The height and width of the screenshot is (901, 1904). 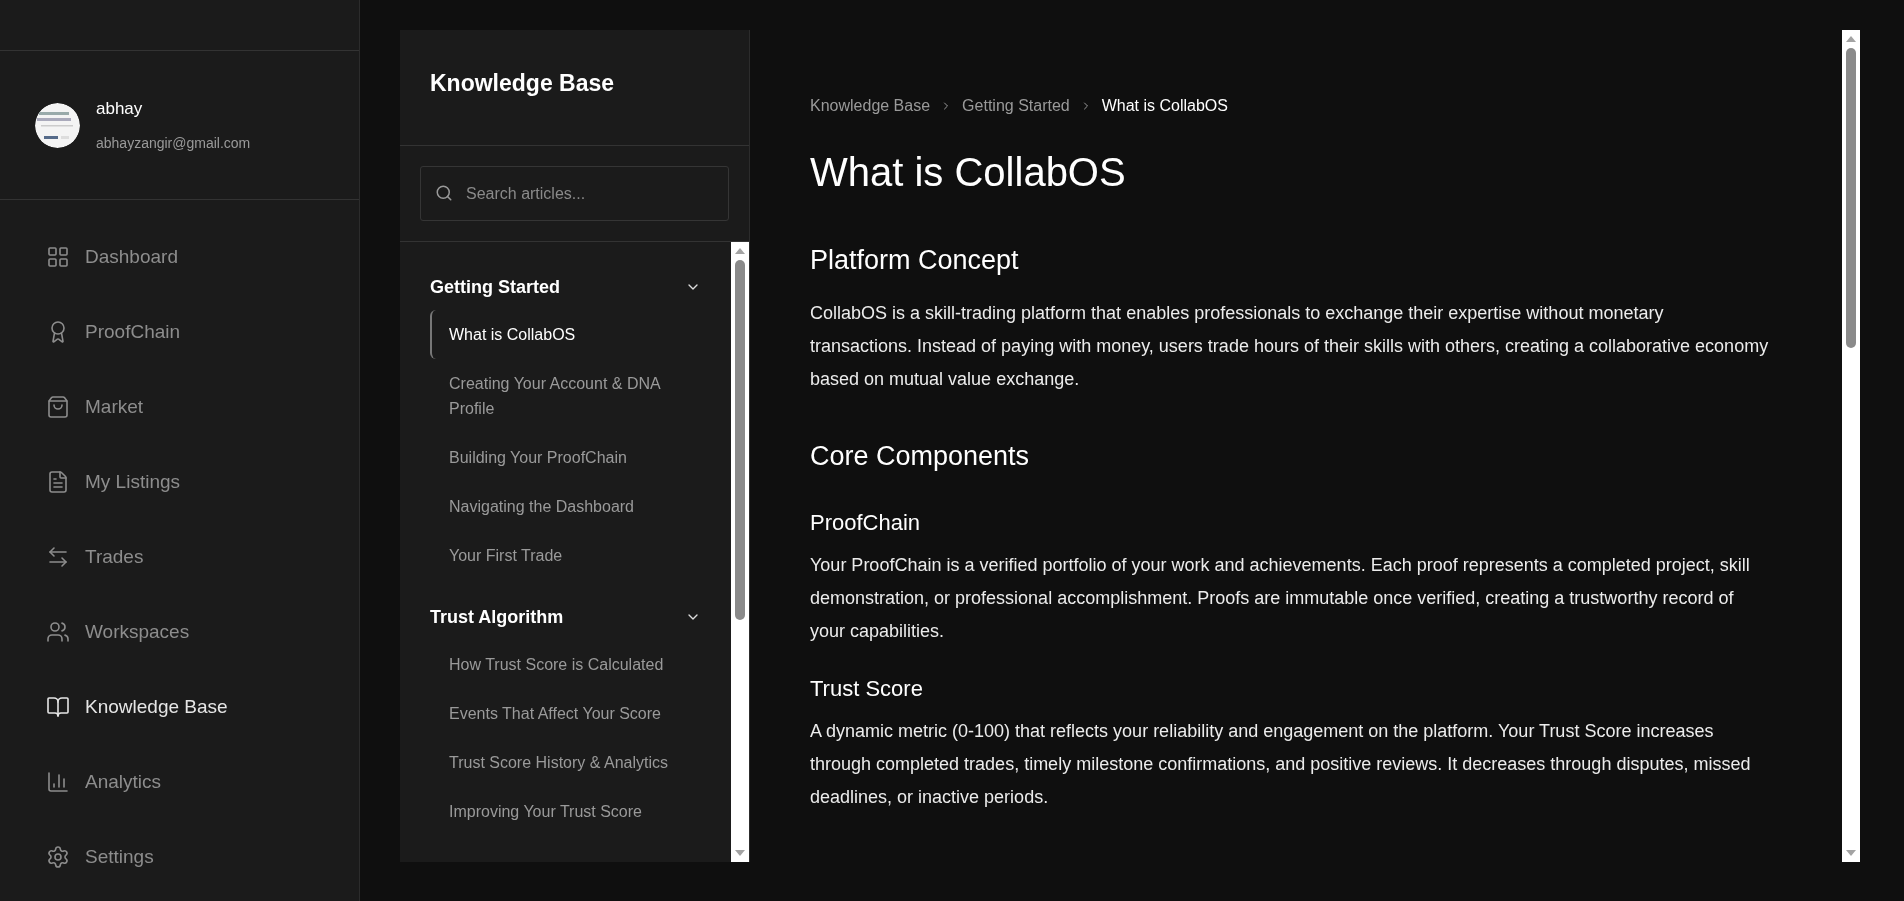 What do you see at coordinates (565, 762) in the screenshot?
I see `article-link: Trust Score History & Analytics` at bounding box center [565, 762].